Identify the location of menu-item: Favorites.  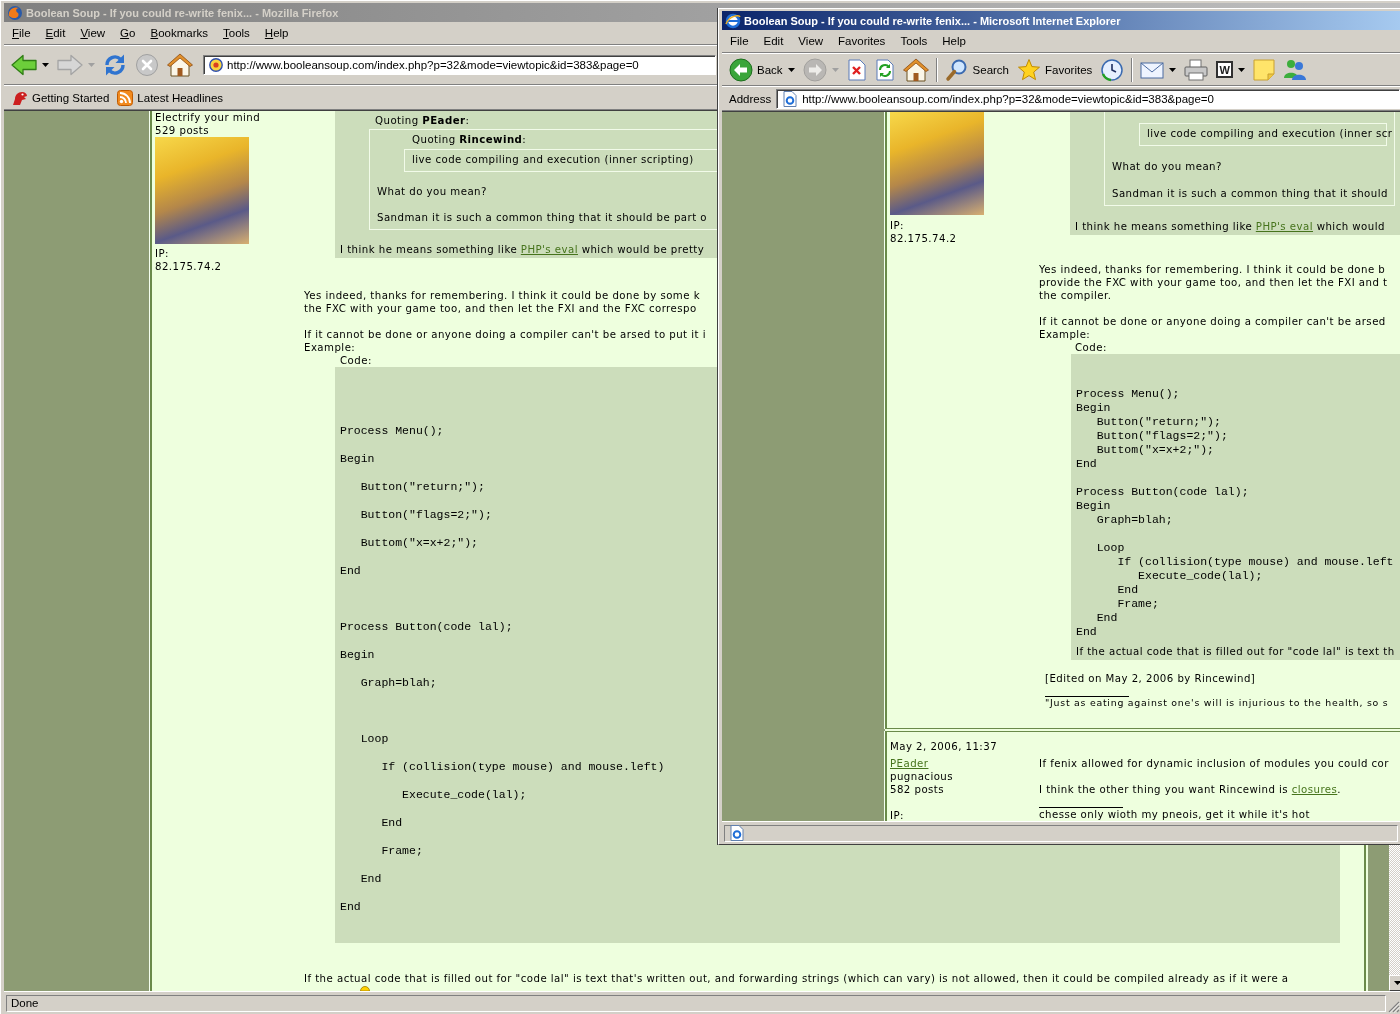
(861, 41).